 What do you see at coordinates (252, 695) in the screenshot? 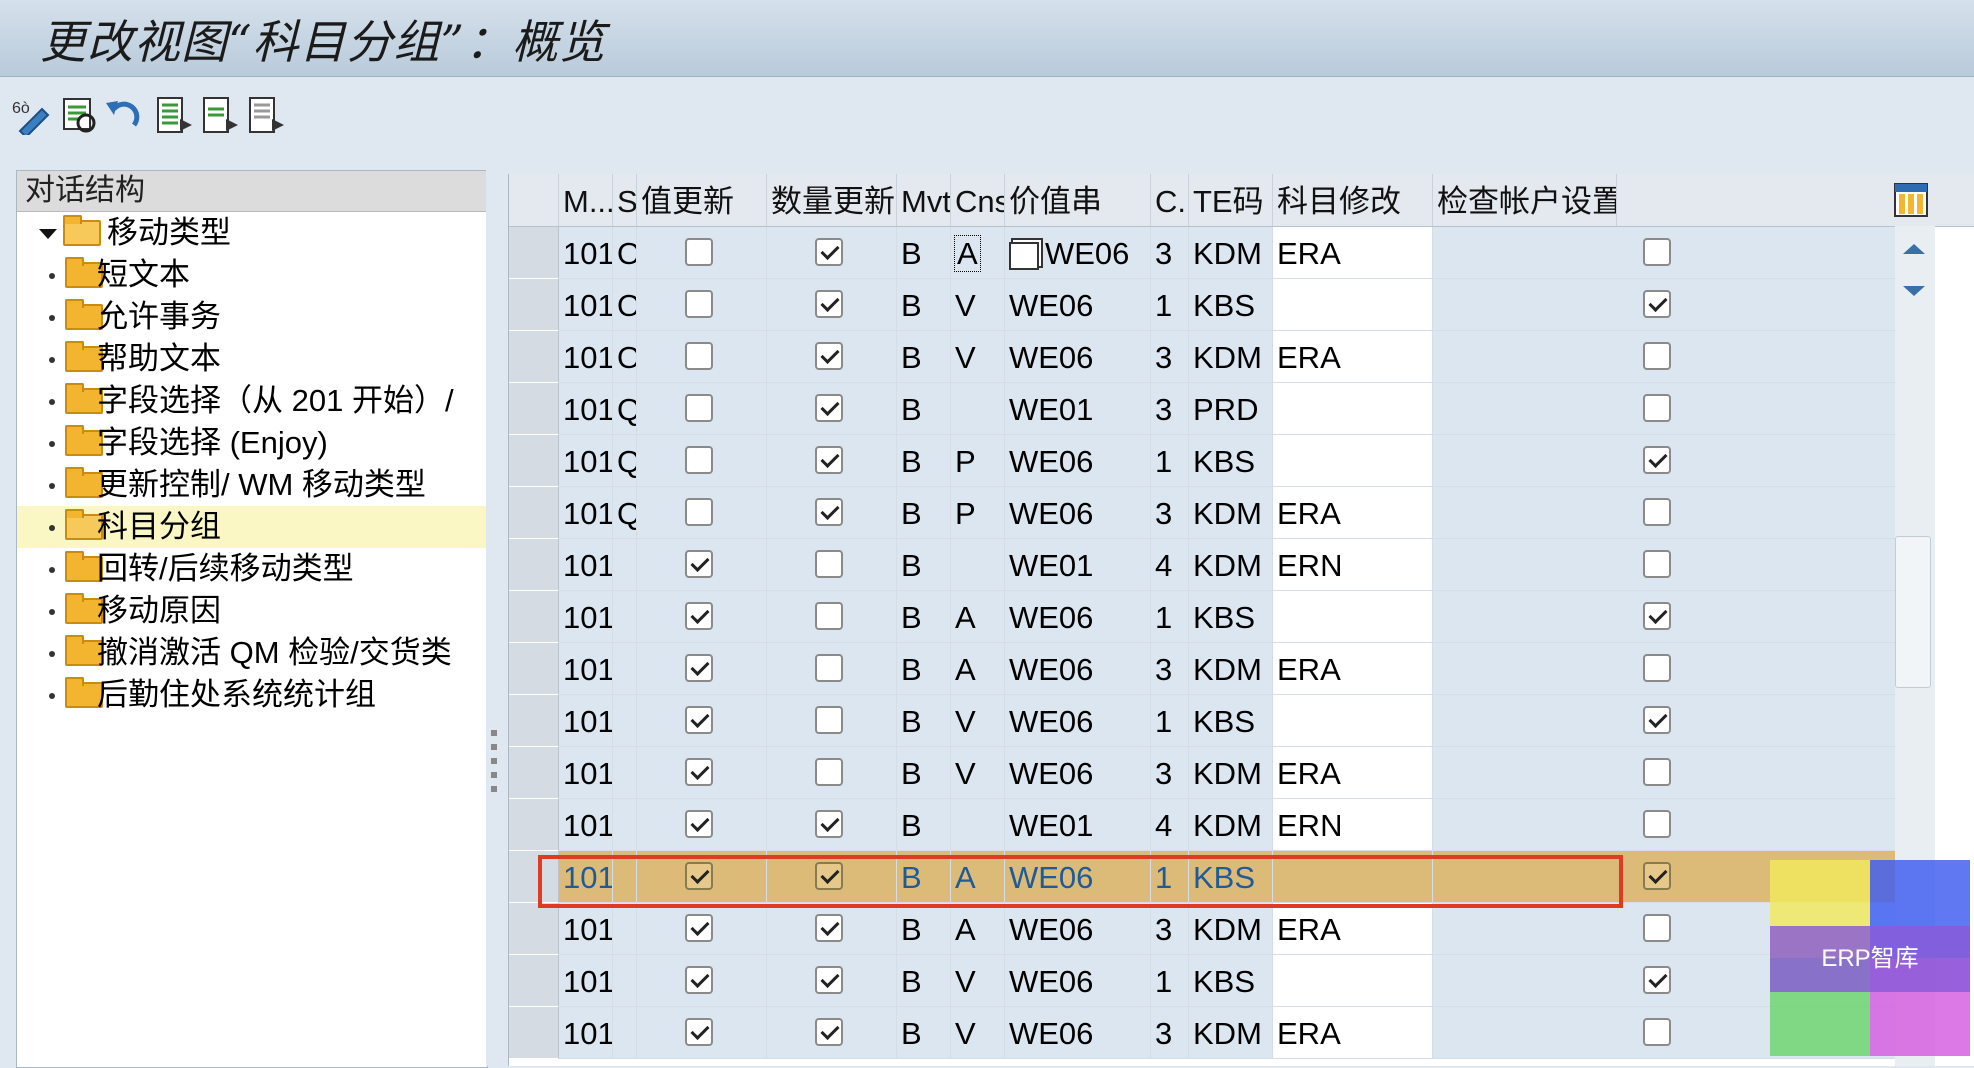
I see `tree-item: 后勤住处系统统计组` at bounding box center [252, 695].